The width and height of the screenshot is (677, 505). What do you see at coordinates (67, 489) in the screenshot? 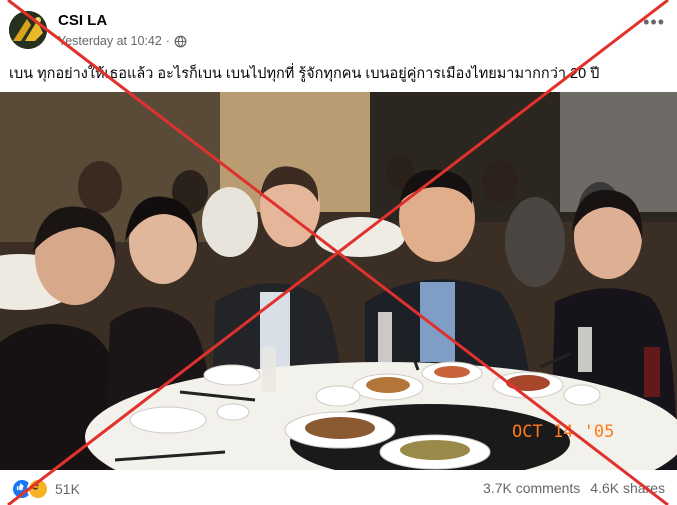
I see `reaction-count: 51K` at bounding box center [67, 489].